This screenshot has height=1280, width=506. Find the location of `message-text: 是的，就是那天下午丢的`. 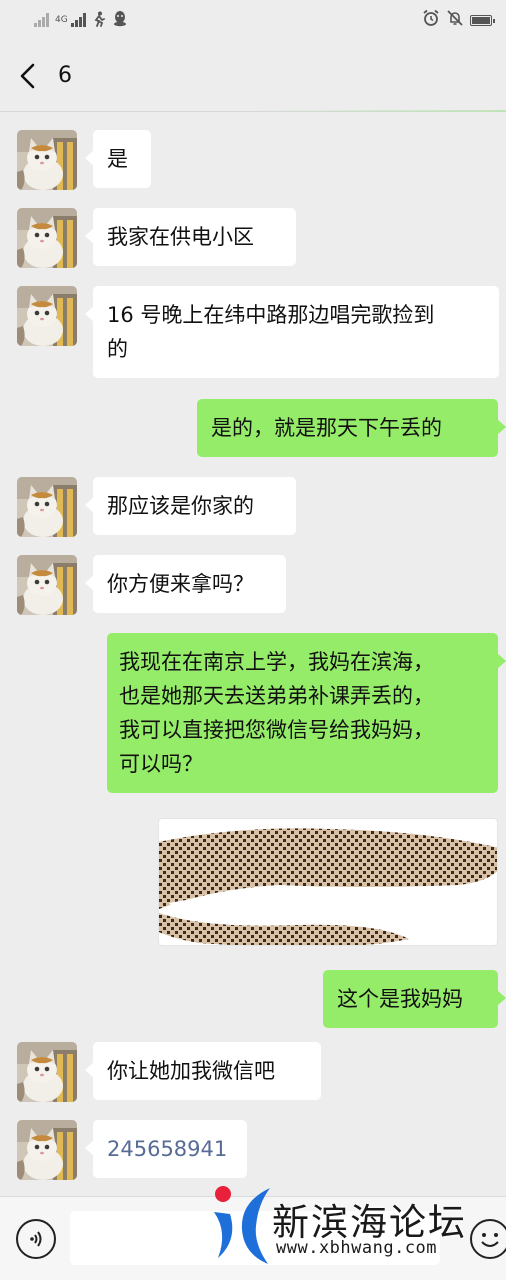

message-text: 是的，就是那天下午丢的 is located at coordinates (326, 428).